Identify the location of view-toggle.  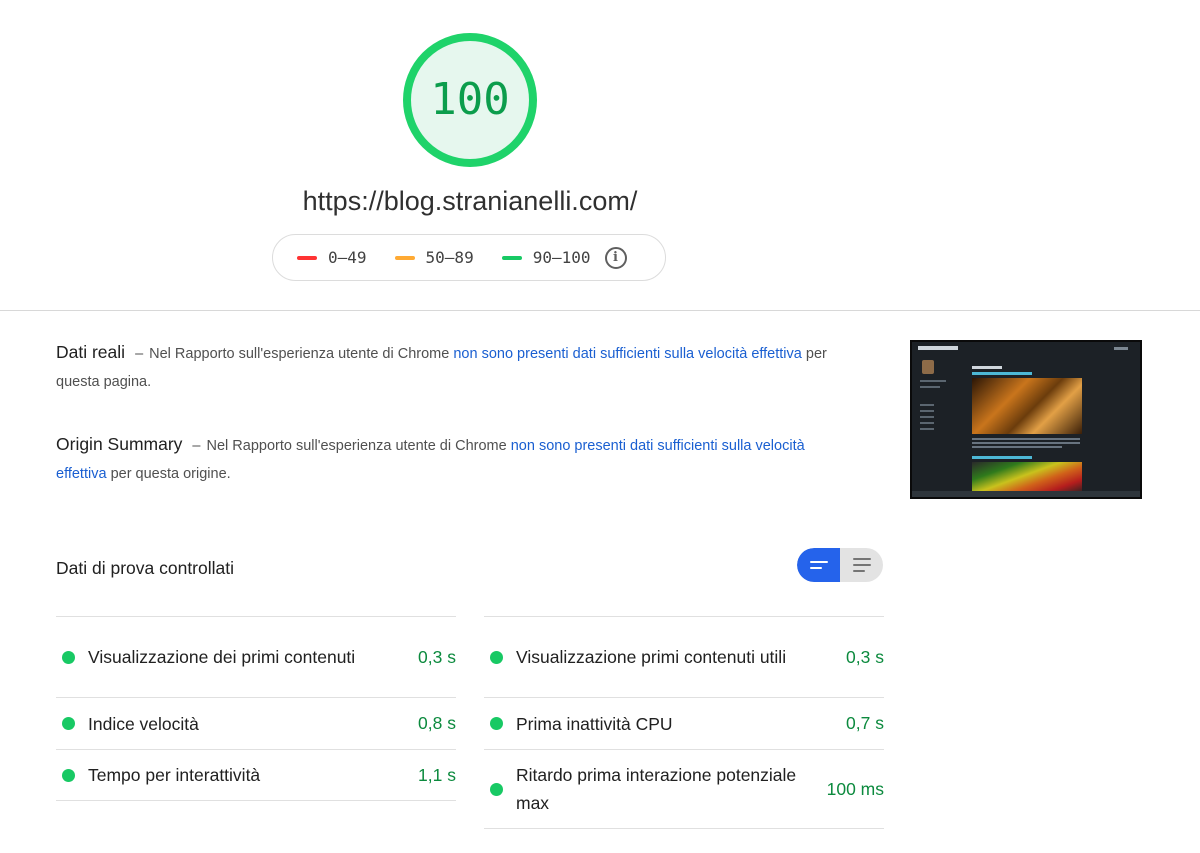
(840, 565).